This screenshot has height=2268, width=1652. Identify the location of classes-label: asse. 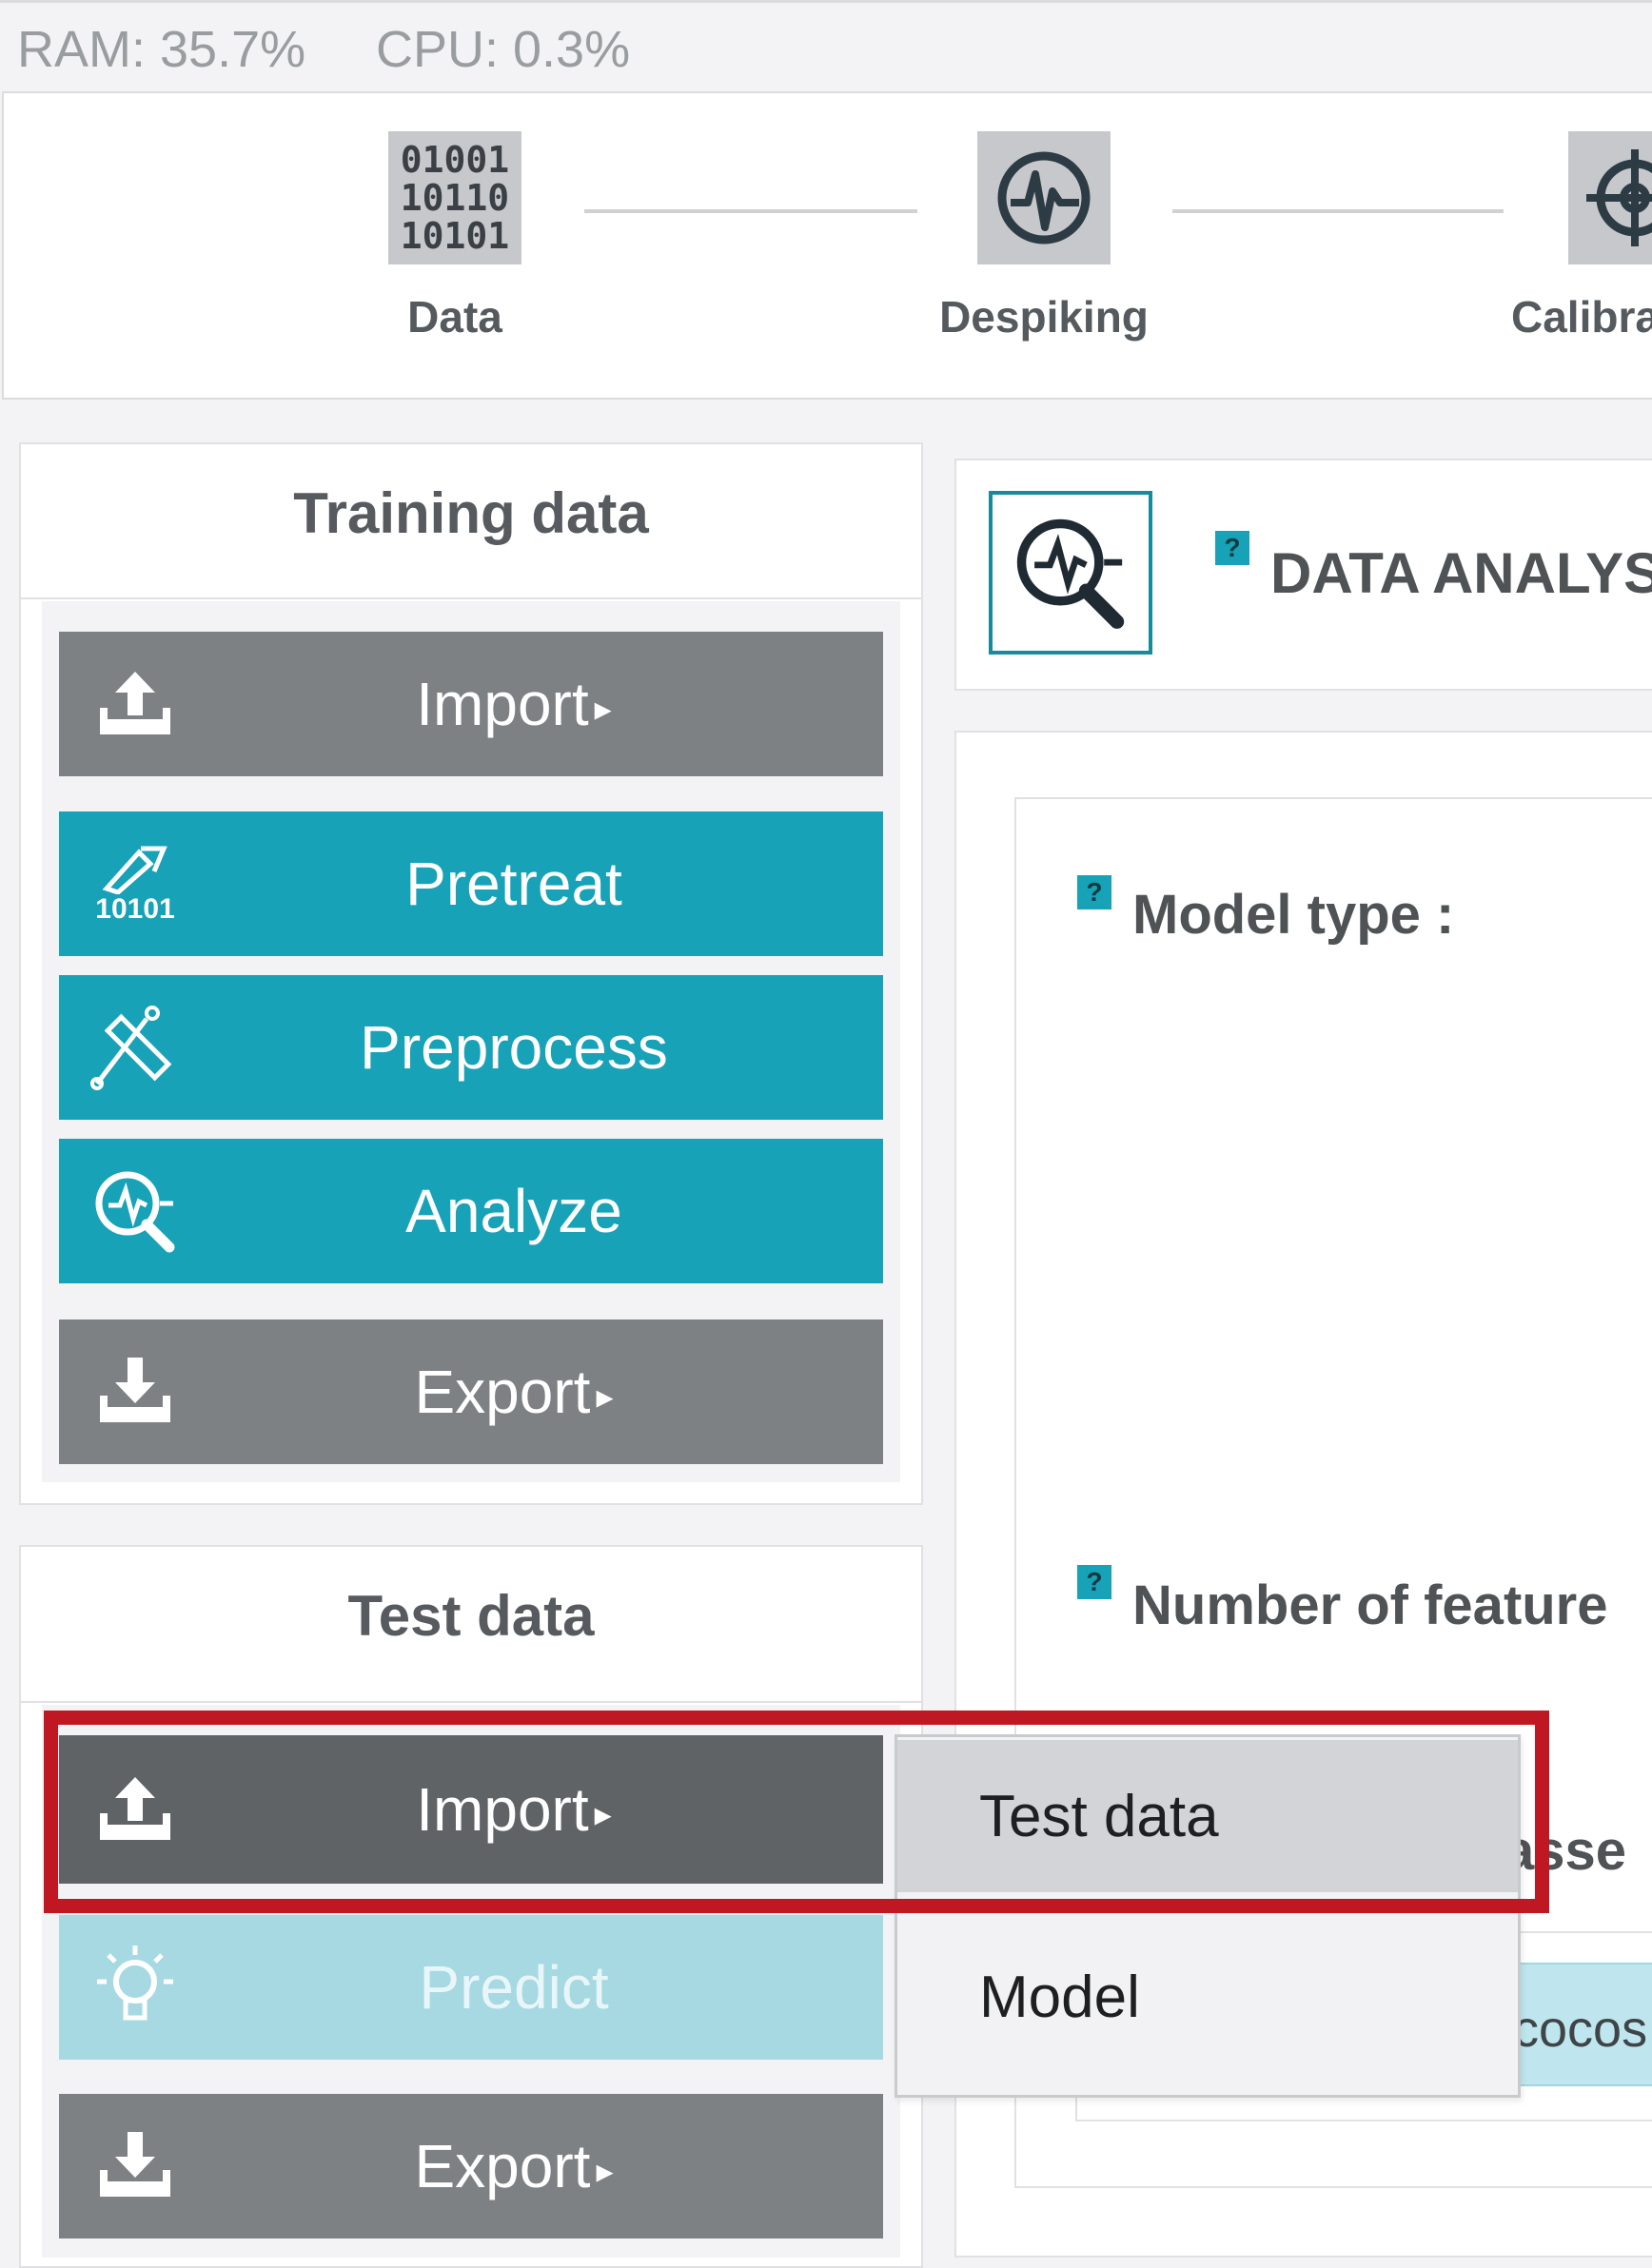
(1566, 1851).